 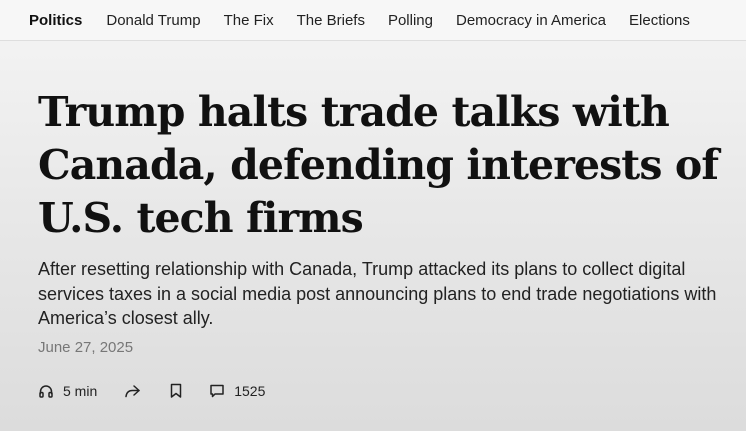 I want to click on publish-date: June 27, 2025, so click(x=86, y=347).